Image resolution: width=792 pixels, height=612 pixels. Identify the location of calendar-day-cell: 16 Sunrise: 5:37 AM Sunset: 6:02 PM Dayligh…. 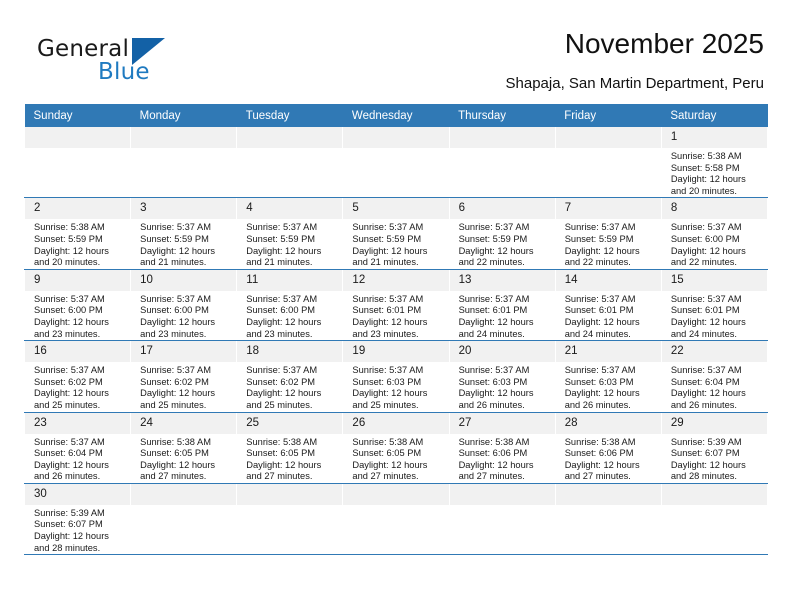
(77, 376).